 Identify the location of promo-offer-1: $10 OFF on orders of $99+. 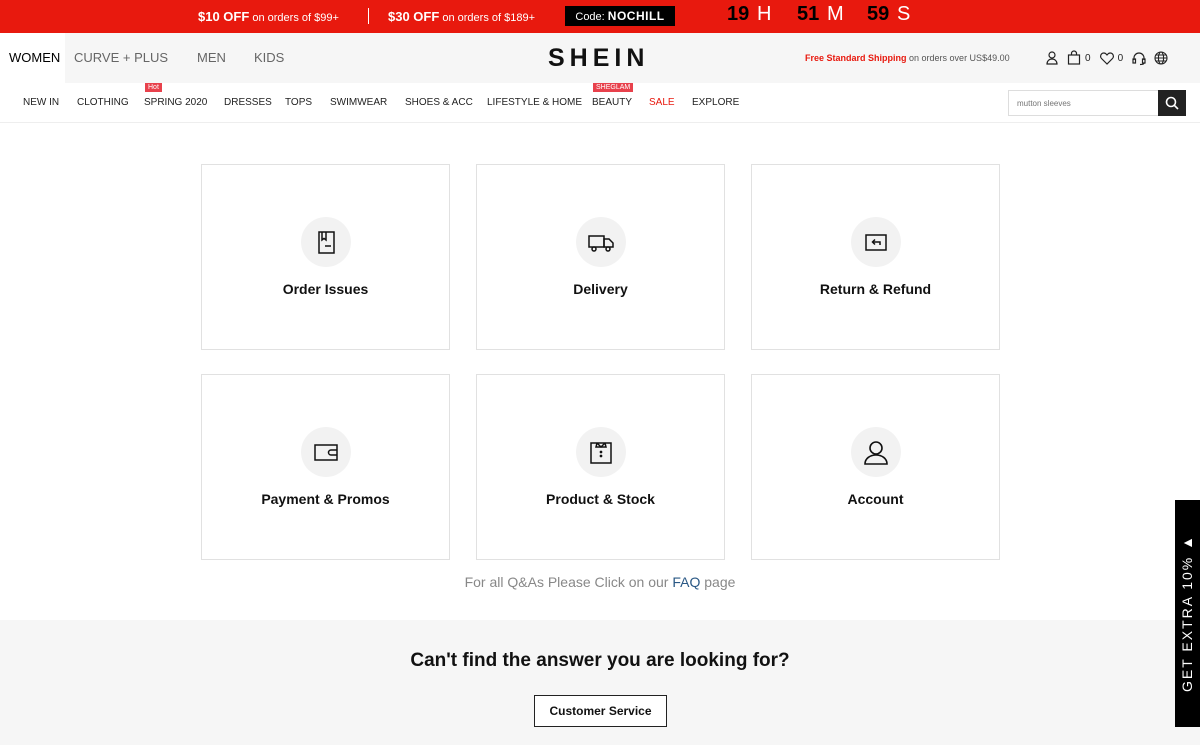
(268, 16).